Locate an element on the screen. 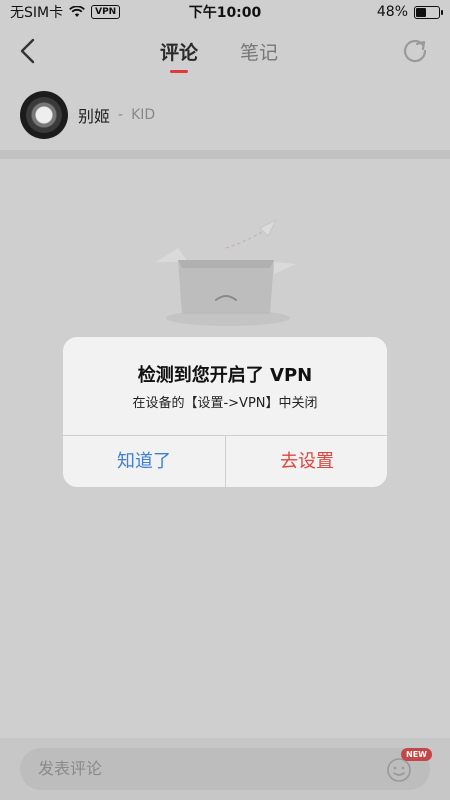  new-badge: NEW is located at coordinates (416, 754).